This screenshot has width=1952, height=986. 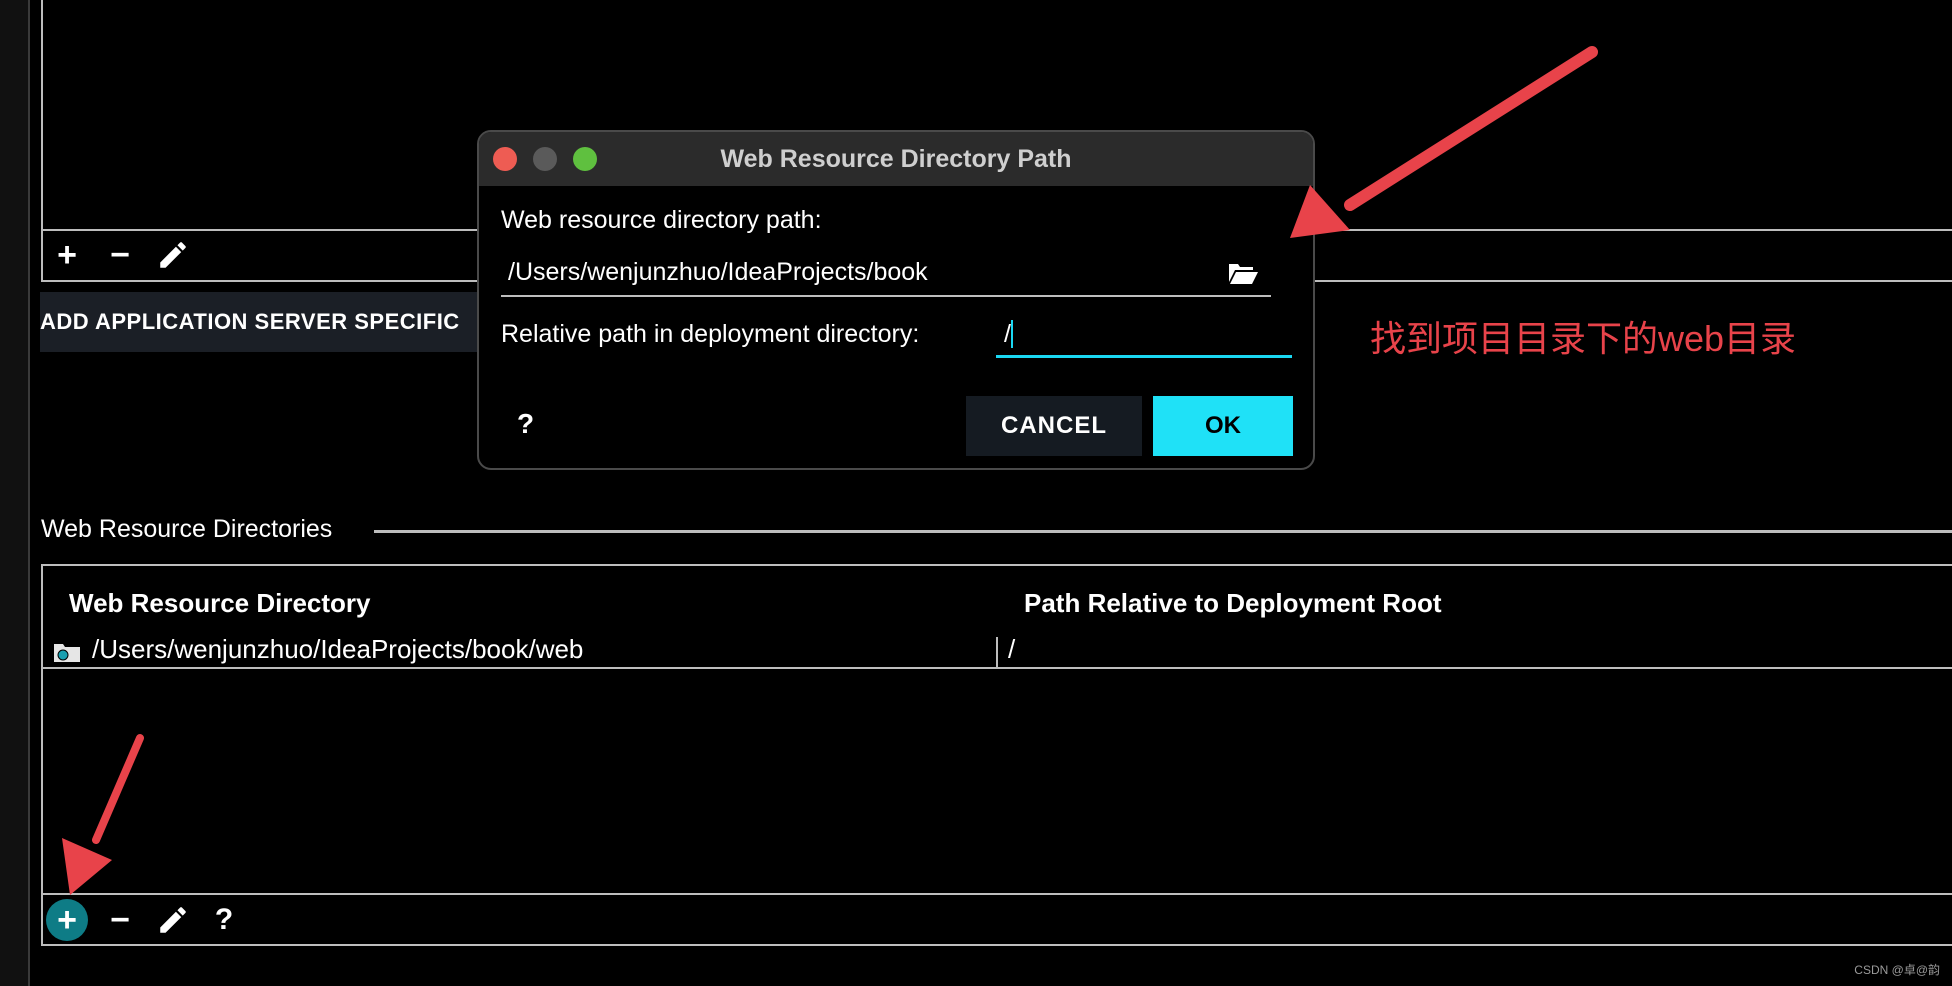 What do you see at coordinates (103, 814) in the screenshot?
I see `arrow-to-add-button` at bounding box center [103, 814].